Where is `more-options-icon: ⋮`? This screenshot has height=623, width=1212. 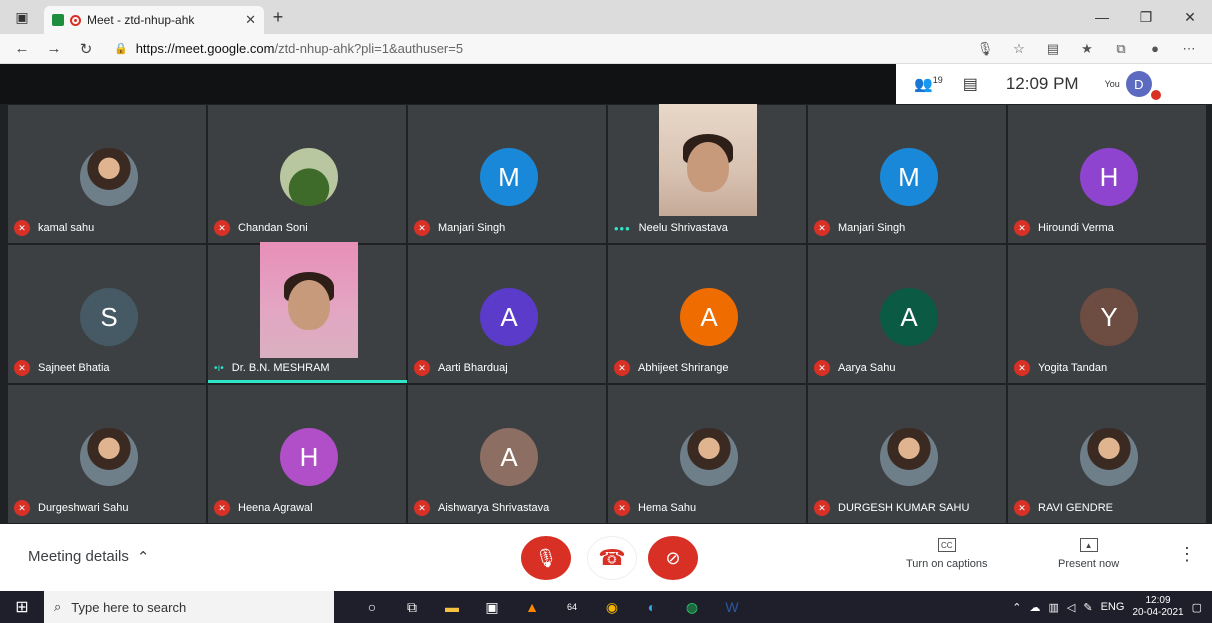 more-options-icon: ⋮ is located at coordinates (1187, 554).